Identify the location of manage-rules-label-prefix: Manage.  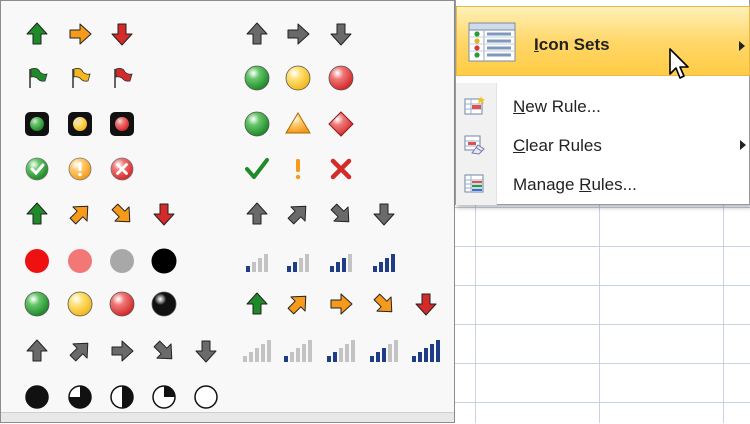
(546, 184).